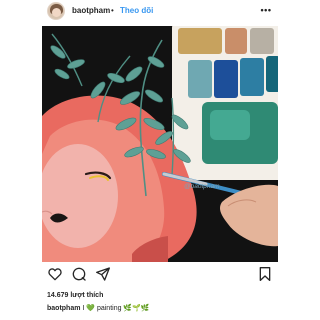 This screenshot has height=320, width=320. What do you see at coordinates (116, 308) in the screenshot?
I see `caption-text: I 💚 painting 🌿🌱🌿` at bounding box center [116, 308].